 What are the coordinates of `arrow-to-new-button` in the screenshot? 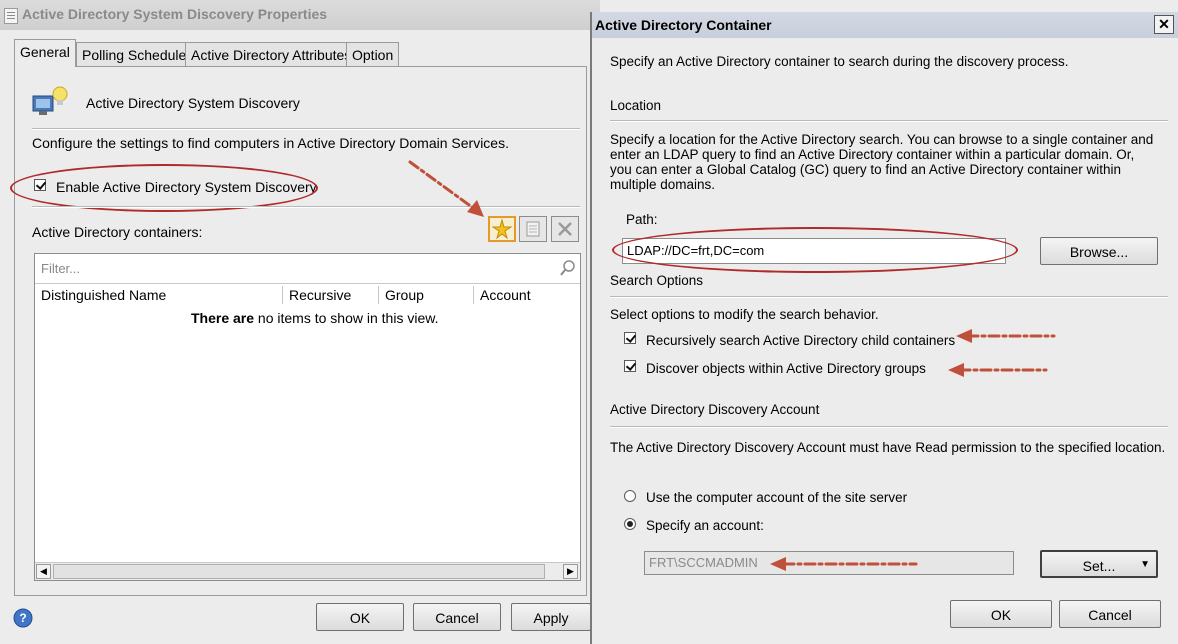 It's located at (443, 186).